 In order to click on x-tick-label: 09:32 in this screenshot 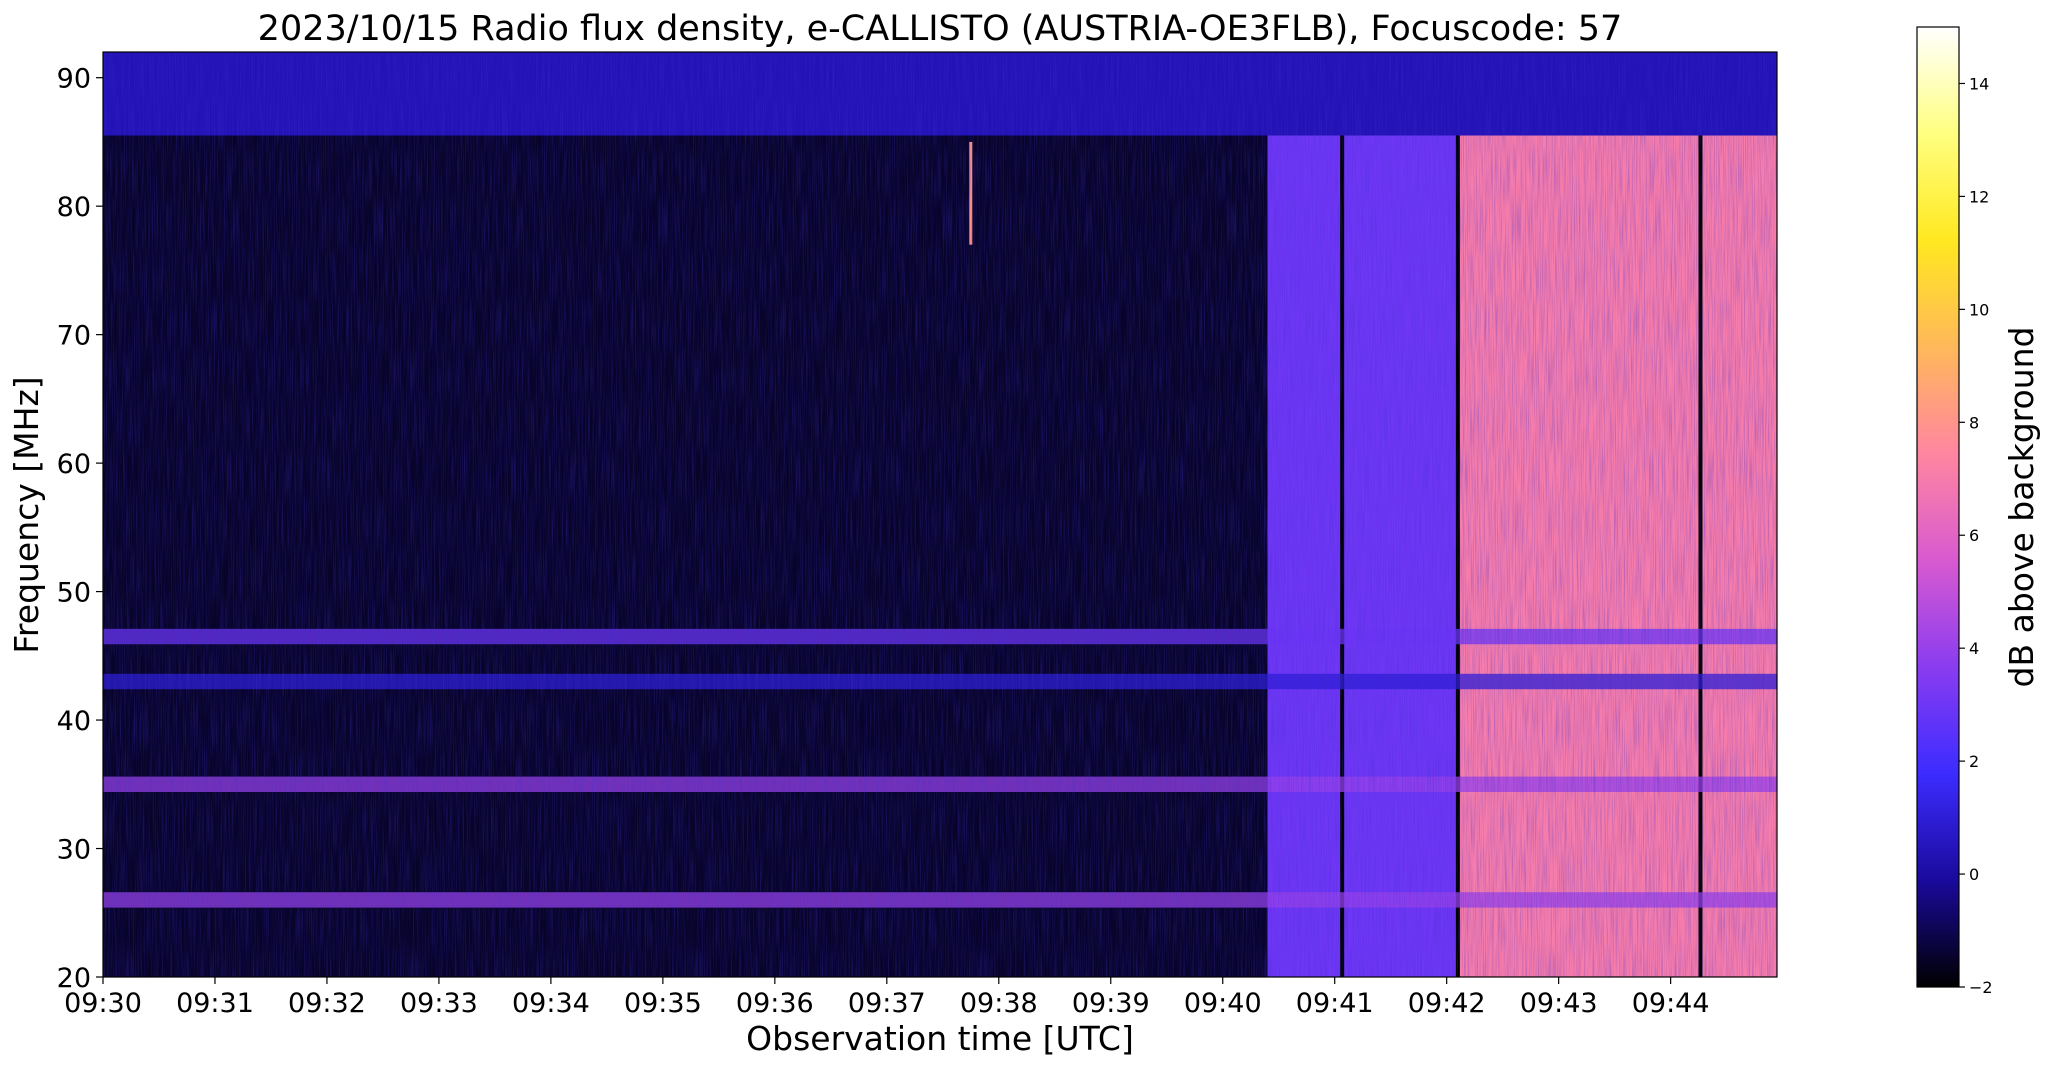, I will do `click(327, 1003)`.